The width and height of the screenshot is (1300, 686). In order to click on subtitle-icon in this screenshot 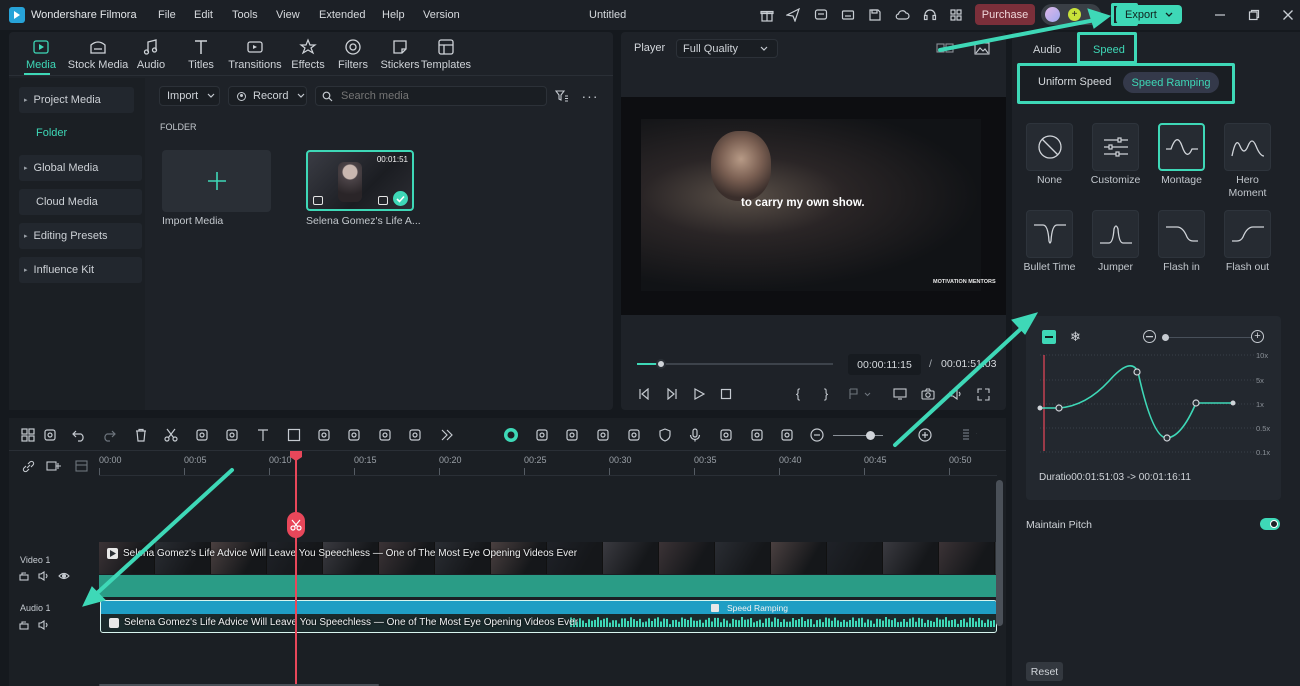, I will do `click(848, 15)`.